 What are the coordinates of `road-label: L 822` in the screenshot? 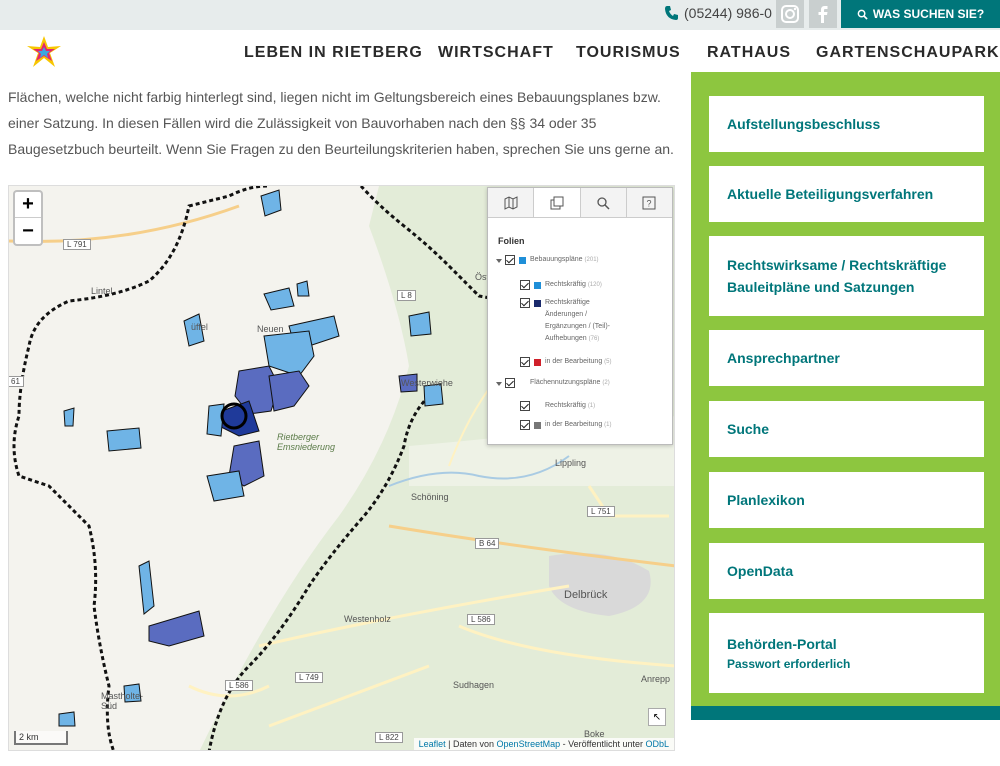 It's located at (389, 737).